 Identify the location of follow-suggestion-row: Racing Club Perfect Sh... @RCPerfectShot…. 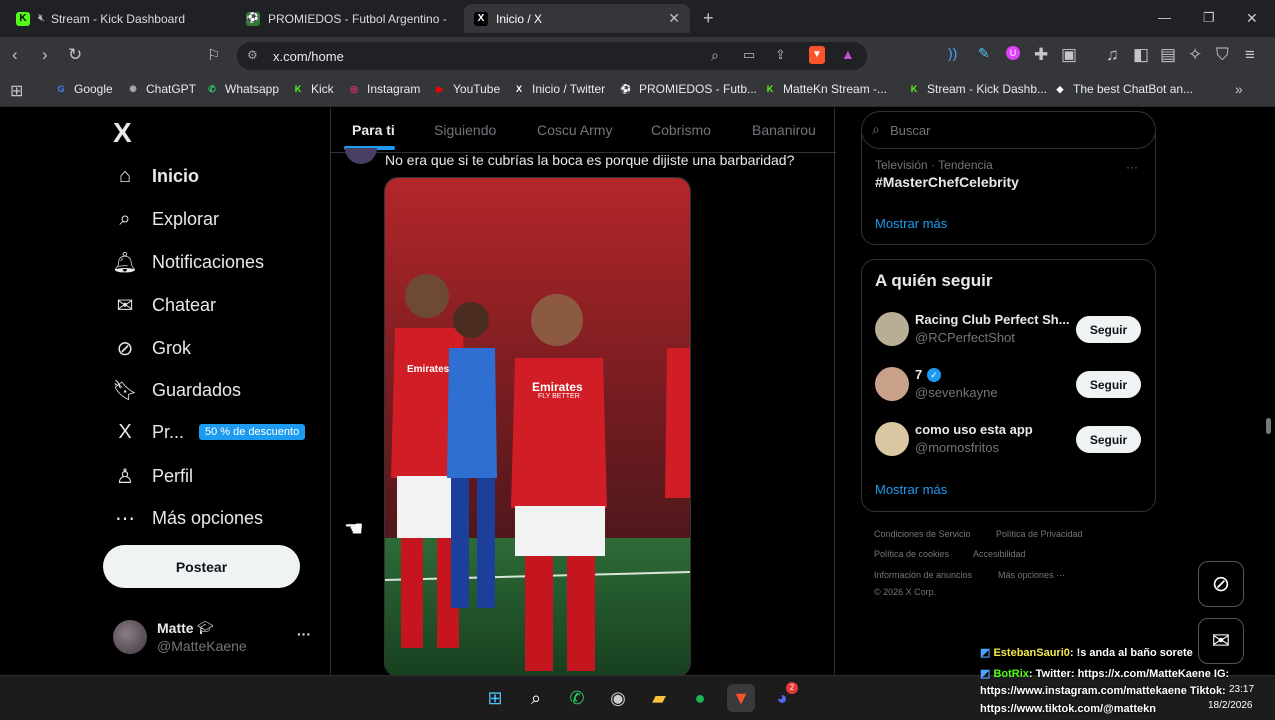
(1008, 337).